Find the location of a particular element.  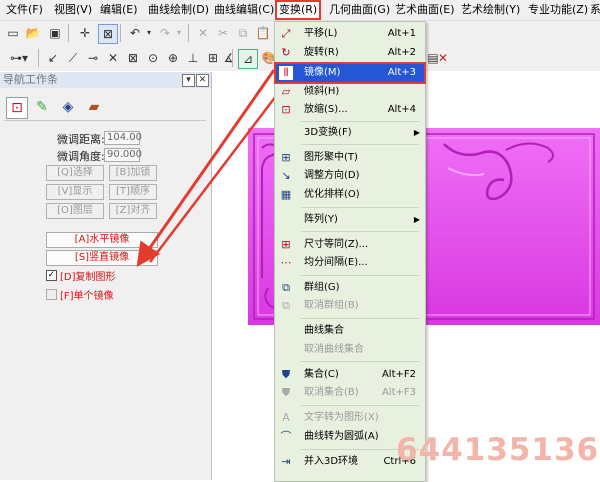

horizontal-mirror-button: [A]水平镜像 is located at coordinates (102, 240).